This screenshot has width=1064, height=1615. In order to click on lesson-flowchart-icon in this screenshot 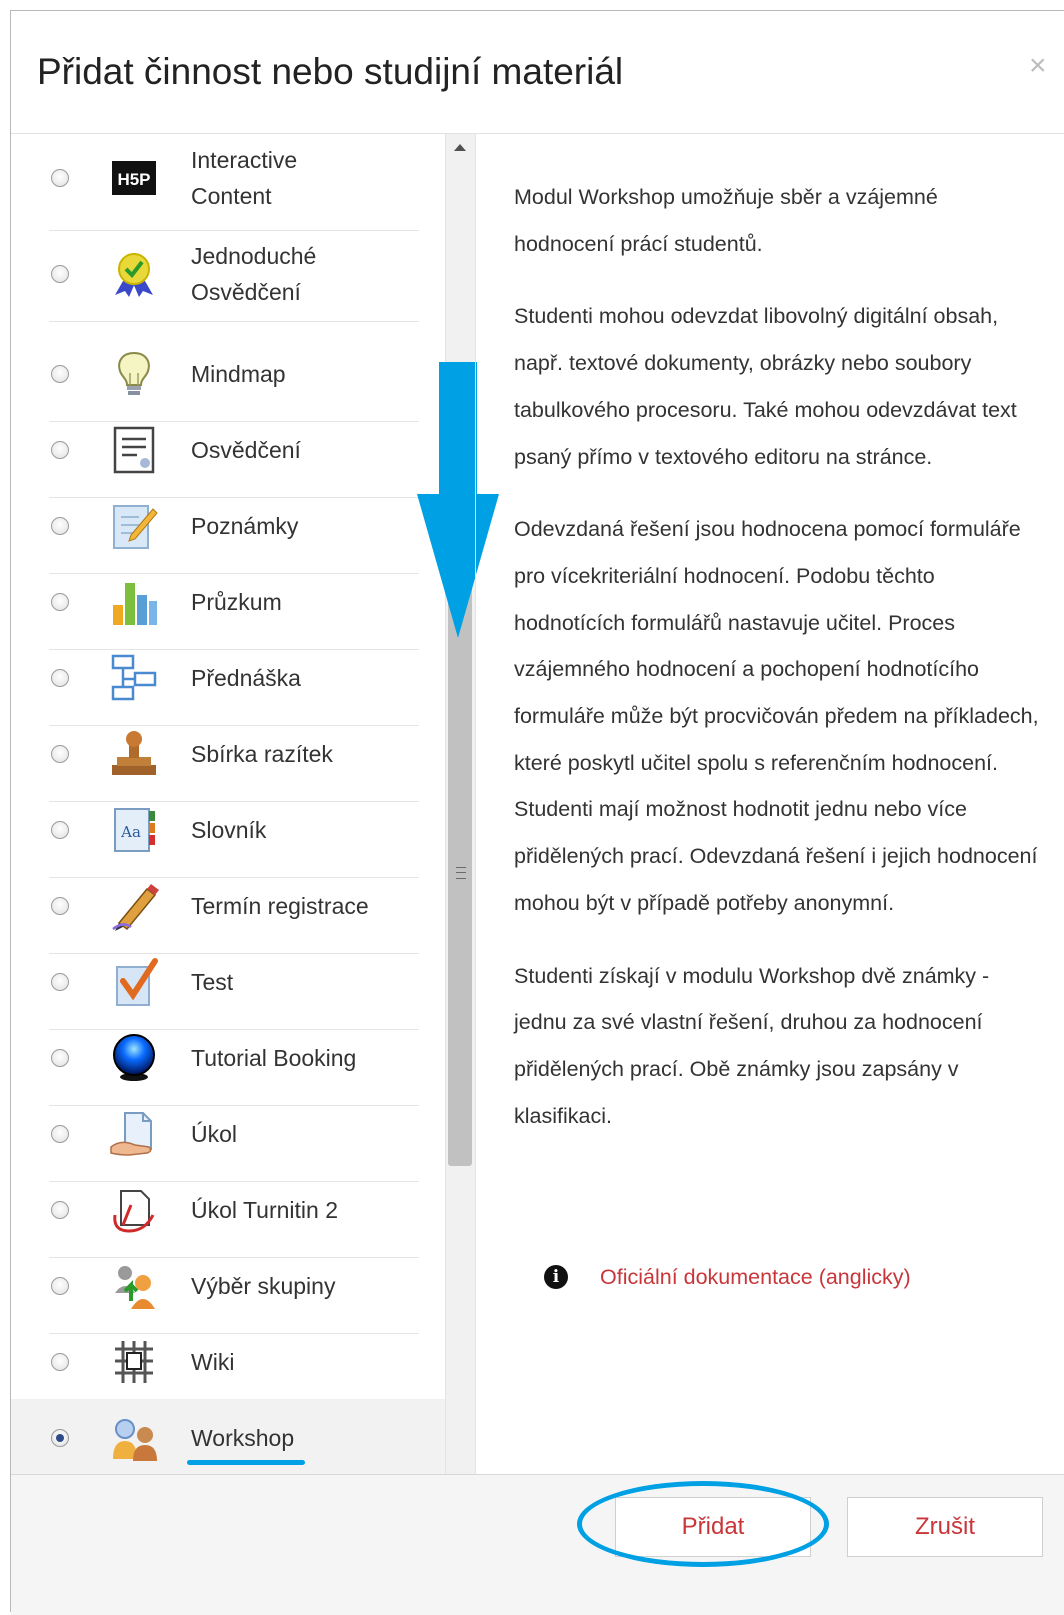, I will do `click(134, 678)`.